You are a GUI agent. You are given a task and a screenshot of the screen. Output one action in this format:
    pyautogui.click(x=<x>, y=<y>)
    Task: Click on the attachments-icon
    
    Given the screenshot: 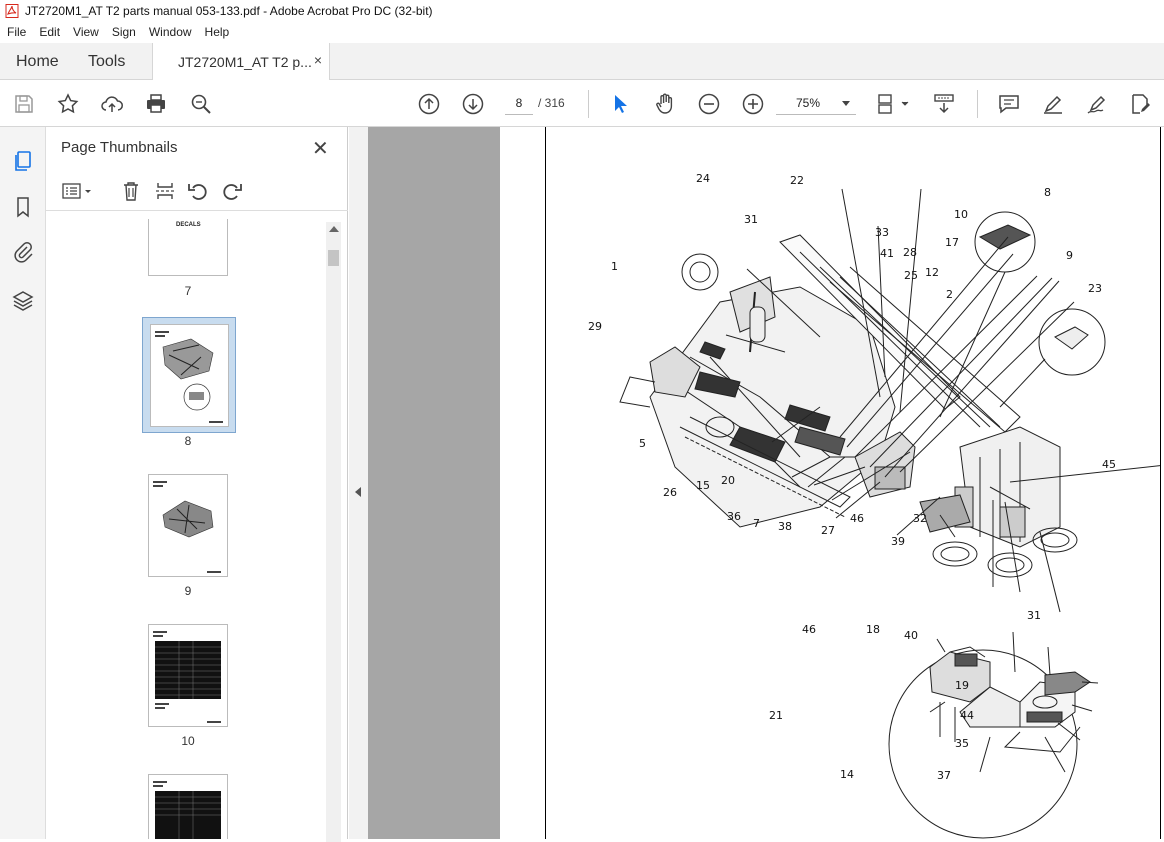 What is the action you would take?
    pyautogui.click(x=23, y=252)
    